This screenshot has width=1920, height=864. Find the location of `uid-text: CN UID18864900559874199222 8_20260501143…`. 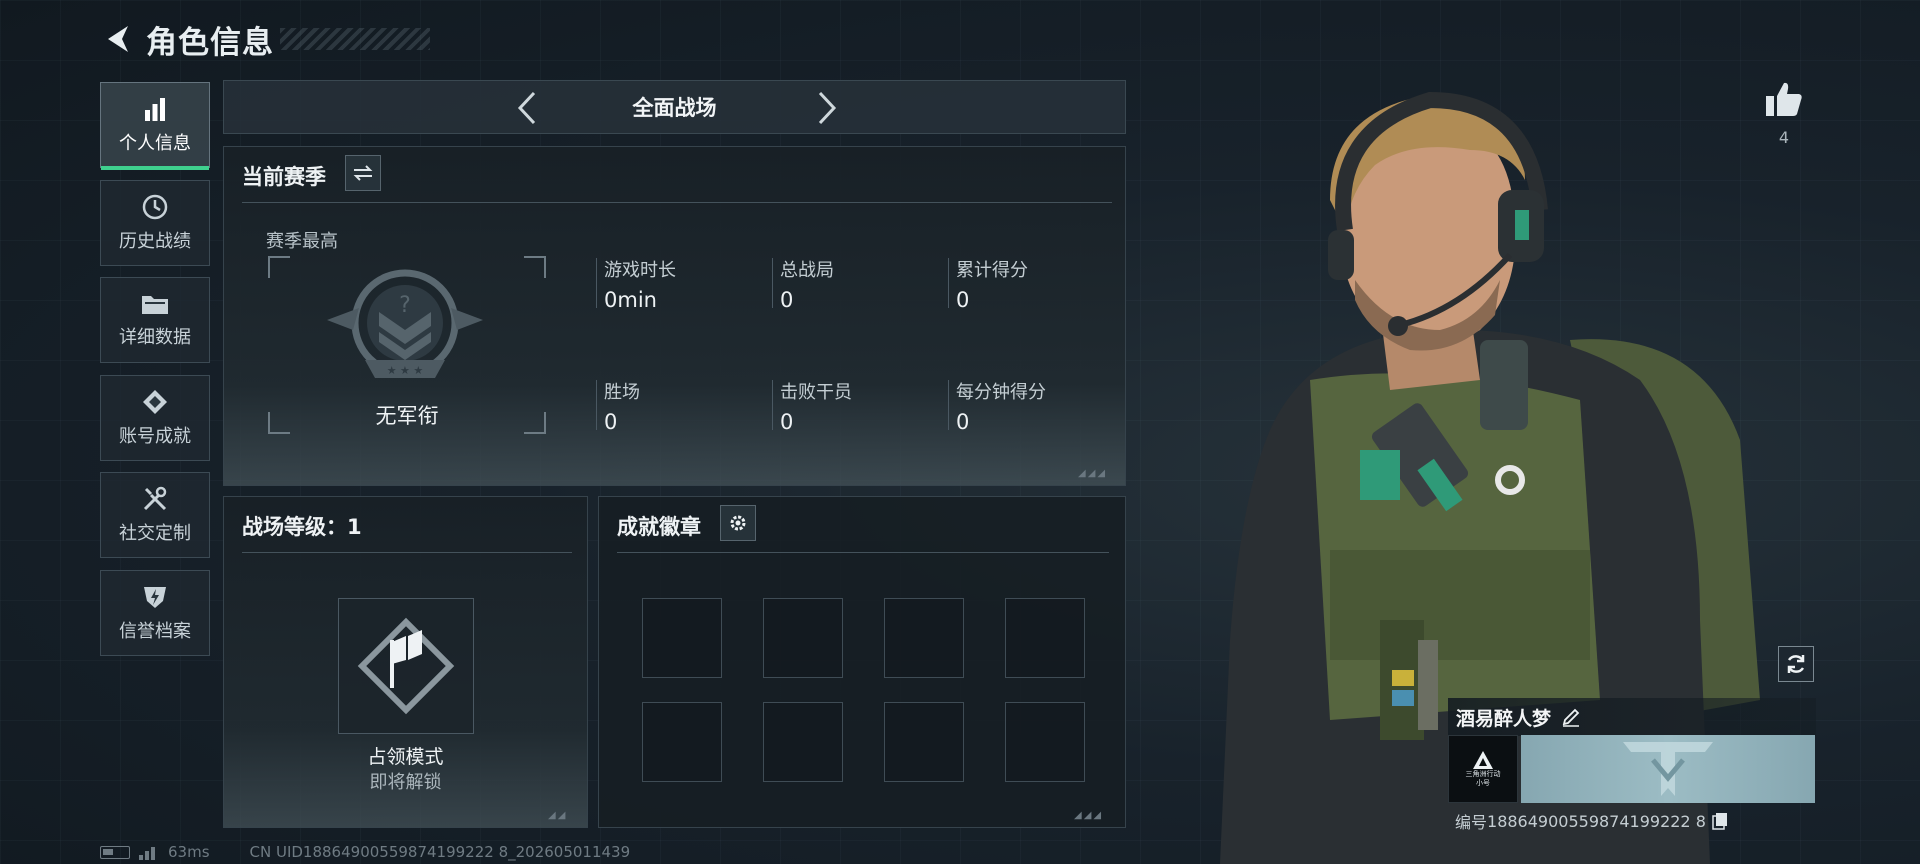

uid-text: CN UID18864900559874199222 8_20260501143… is located at coordinates (440, 852).